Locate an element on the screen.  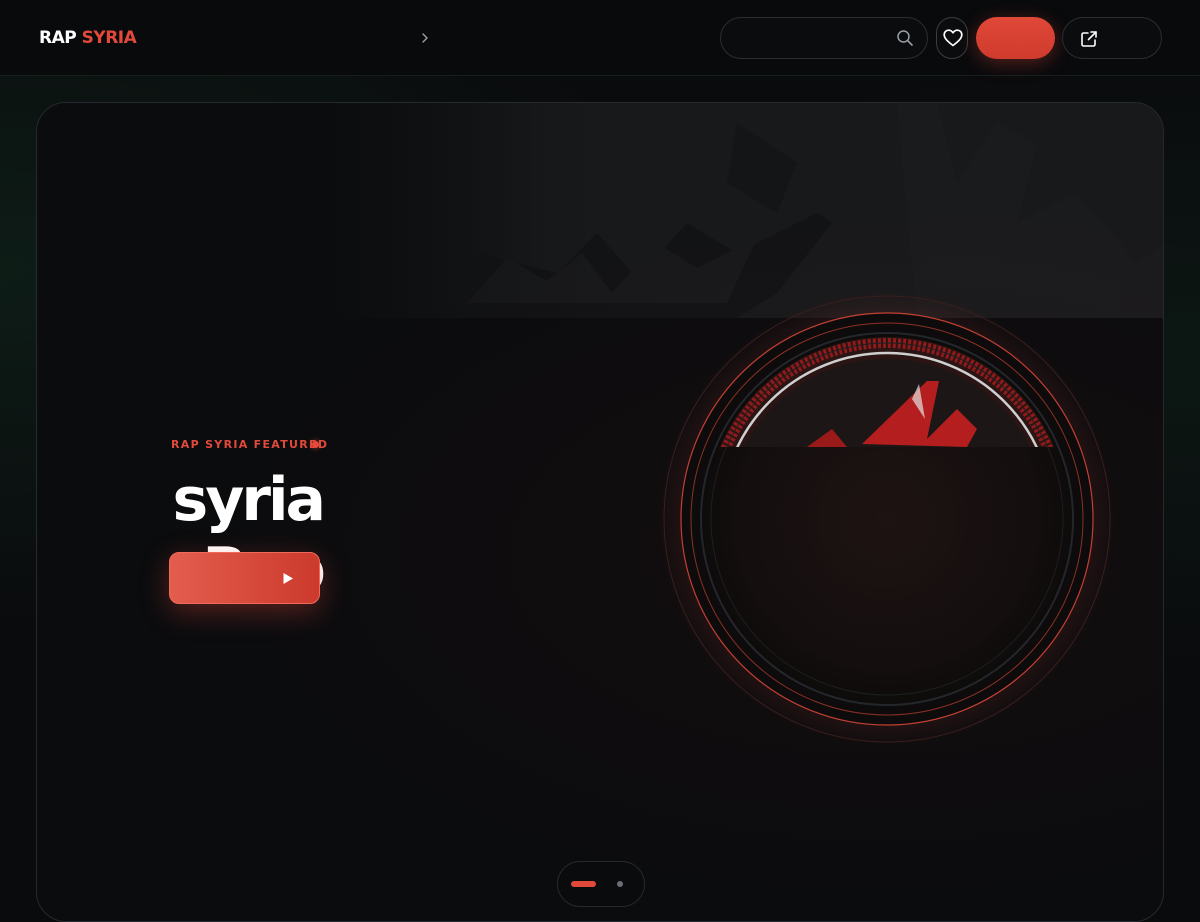
logo-accent: SYRIA is located at coordinates (109, 38).